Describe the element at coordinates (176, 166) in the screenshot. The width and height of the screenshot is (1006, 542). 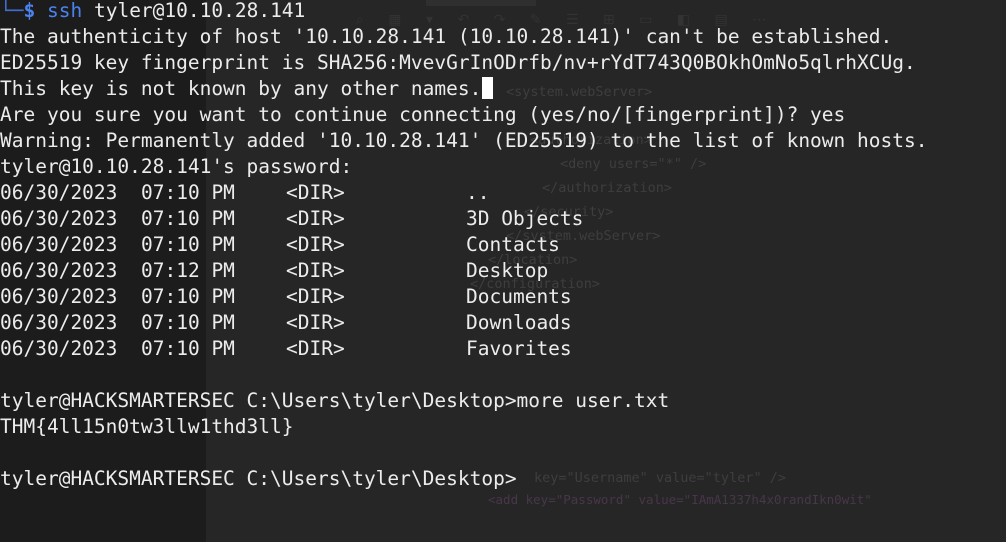
I see `password-prompt-line: tyler@10.10.28.141's password:` at that location.